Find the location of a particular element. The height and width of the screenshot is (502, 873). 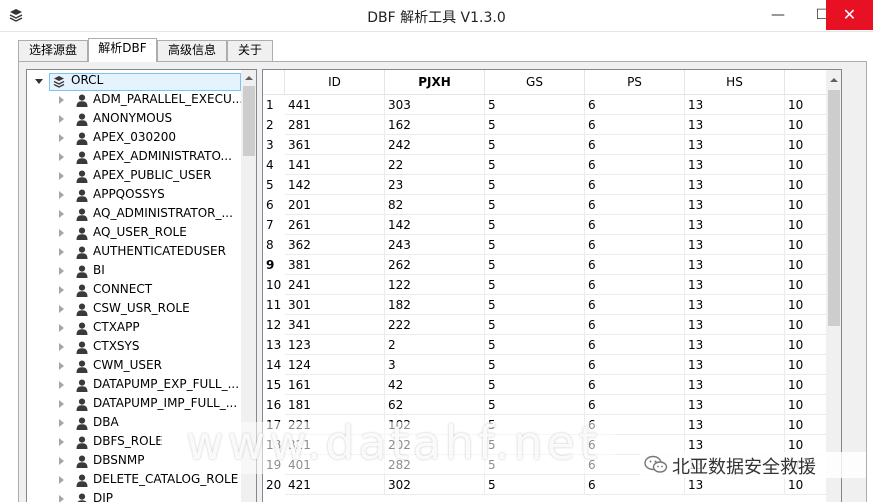

grid-cell: 22 is located at coordinates (435, 165).